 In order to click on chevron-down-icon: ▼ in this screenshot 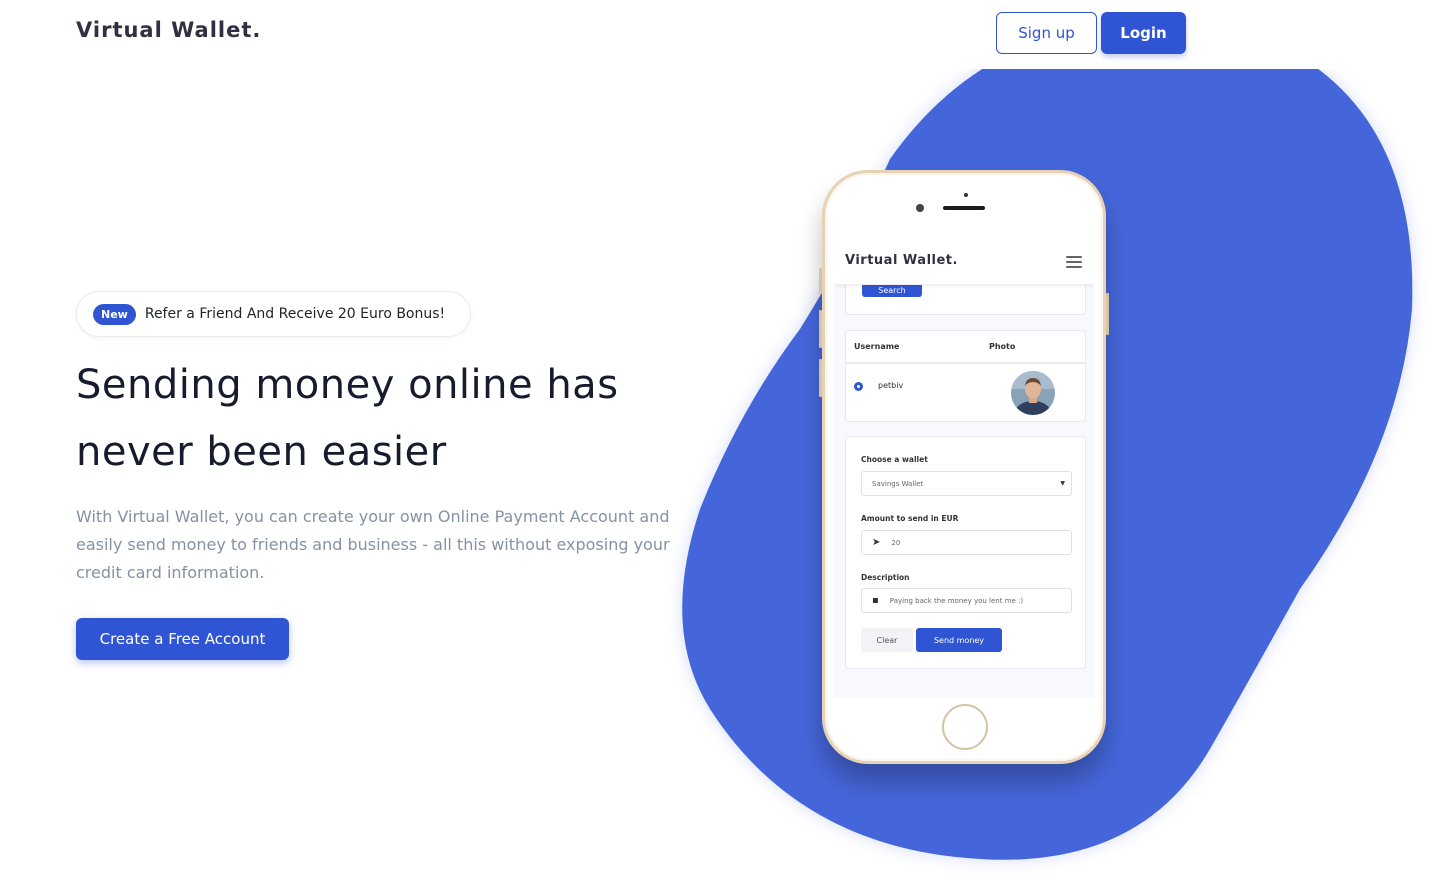, I will do `click(1062, 483)`.